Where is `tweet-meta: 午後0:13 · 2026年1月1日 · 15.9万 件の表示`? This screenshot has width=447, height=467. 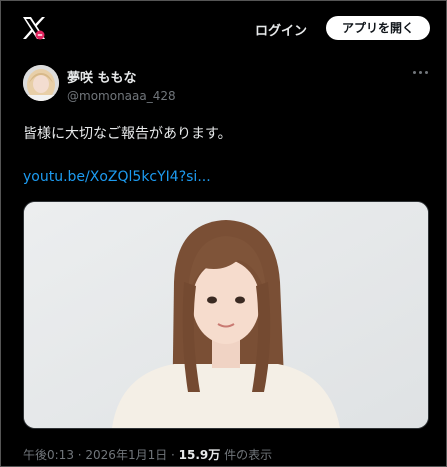
tweet-meta: 午後0:13 · 2026年1月1日 · 15.9万 件の表示 is located at coordinates (147, 454).